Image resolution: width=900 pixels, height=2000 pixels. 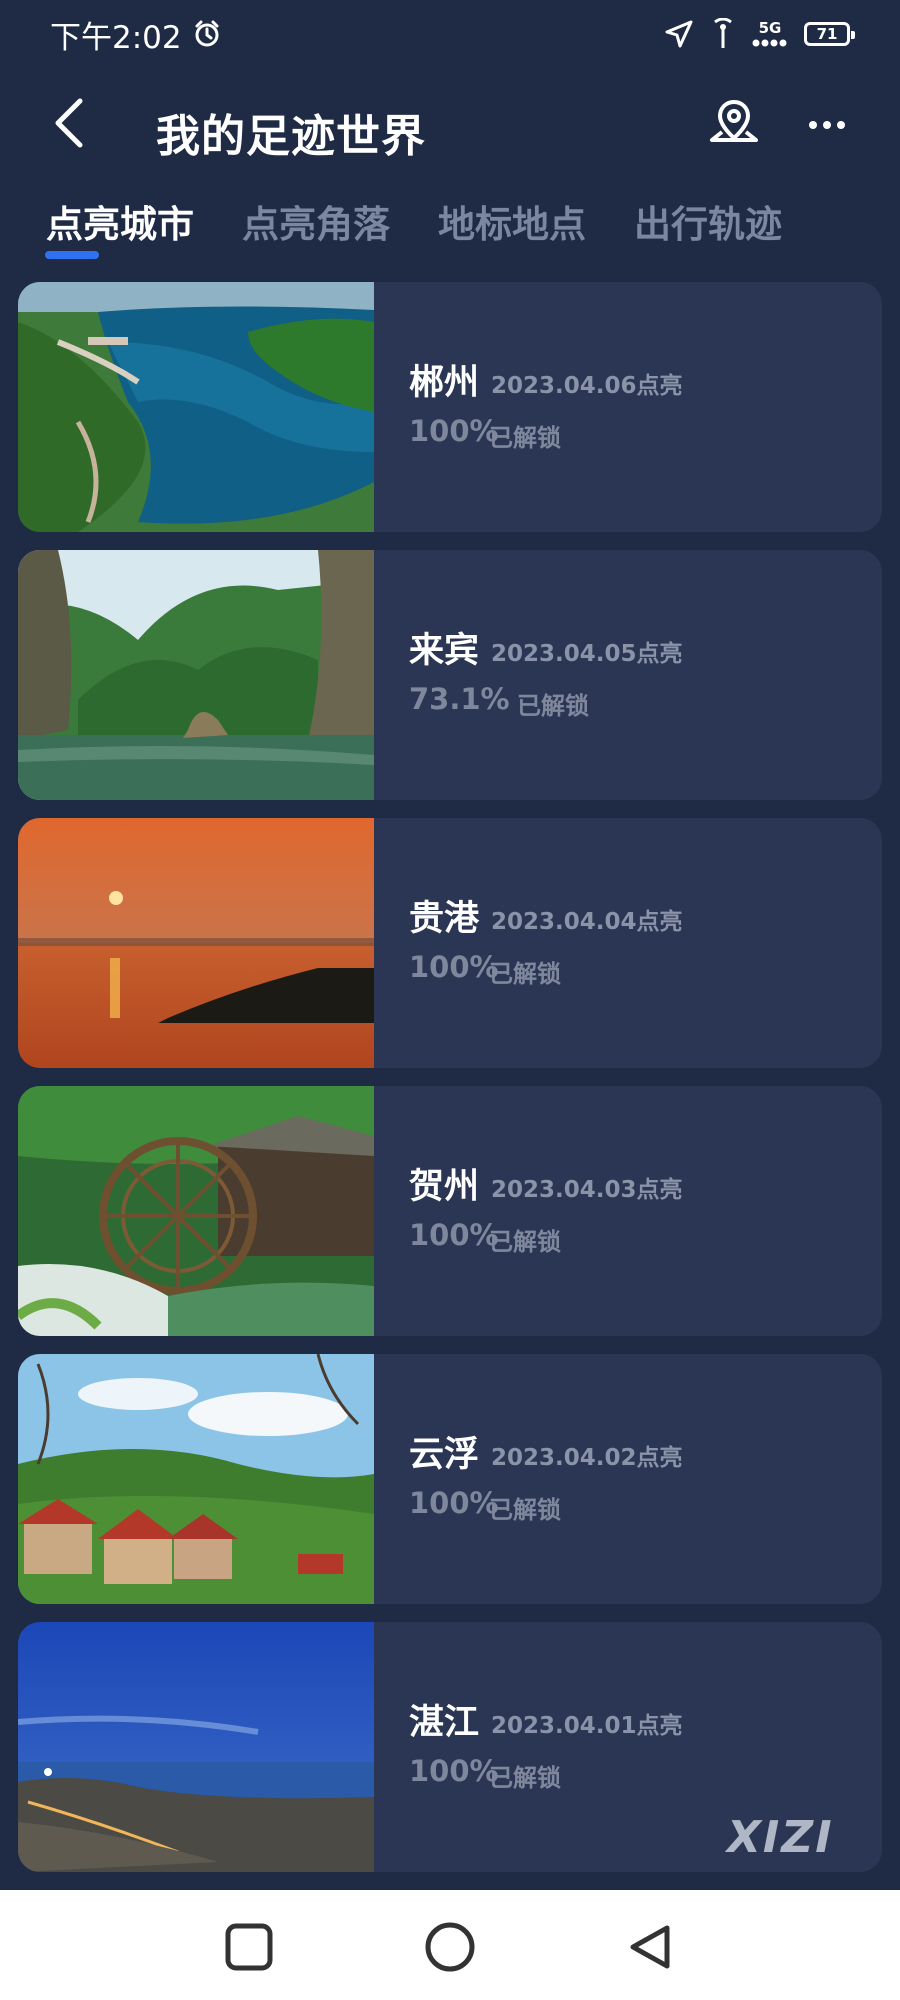 I want to click on tab-lit-corners: 点亮角落, so click(x=316, y=230).